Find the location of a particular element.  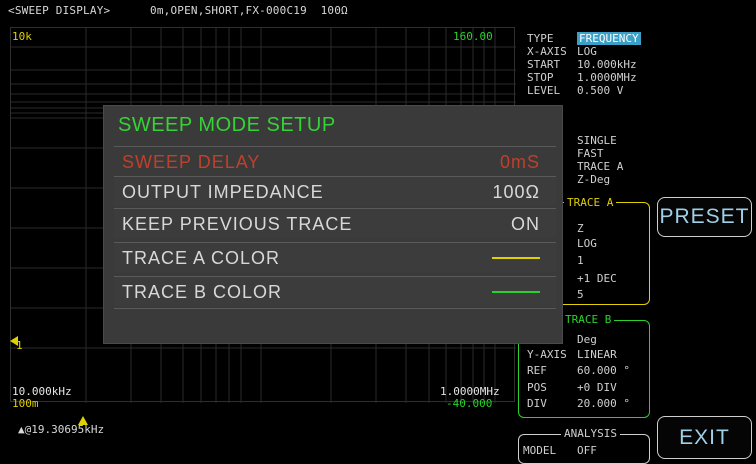

dialog-divider is located at coordinates (335, 308).